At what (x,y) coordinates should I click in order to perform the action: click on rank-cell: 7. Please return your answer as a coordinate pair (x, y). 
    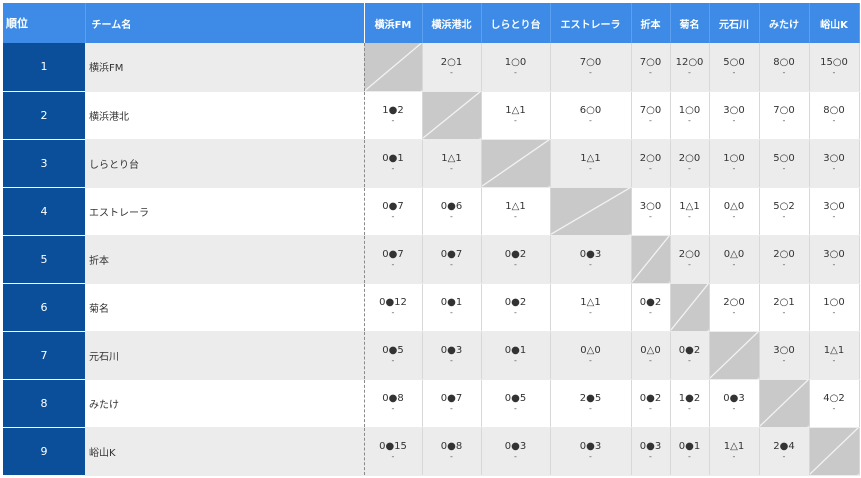
    Looking at the image, I should click on (44, 355).